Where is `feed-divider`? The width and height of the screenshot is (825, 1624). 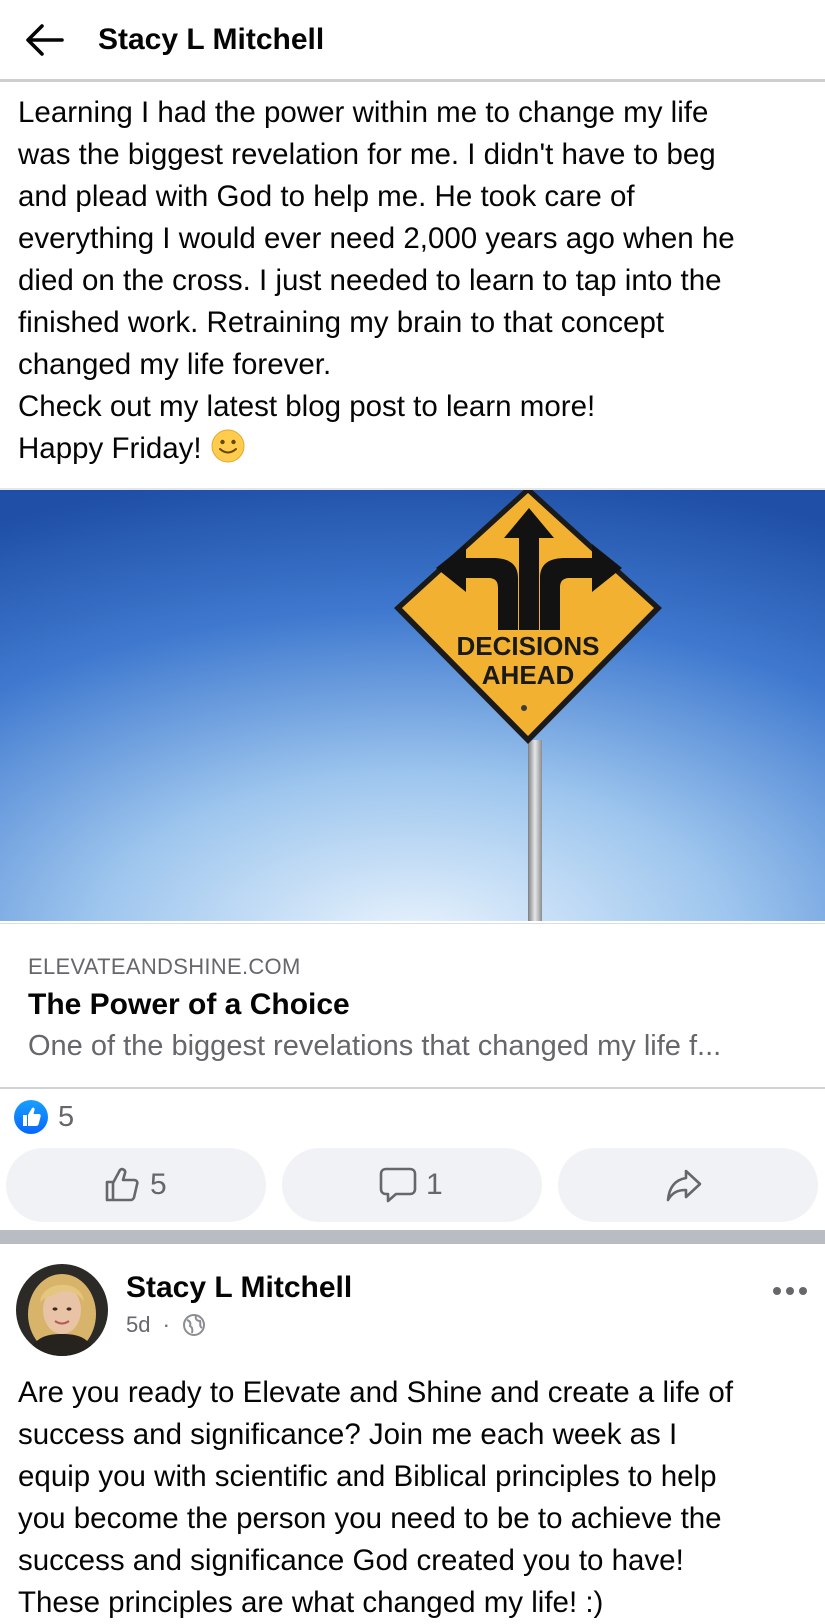
feed-divider is located at coordinates (412, 1237).